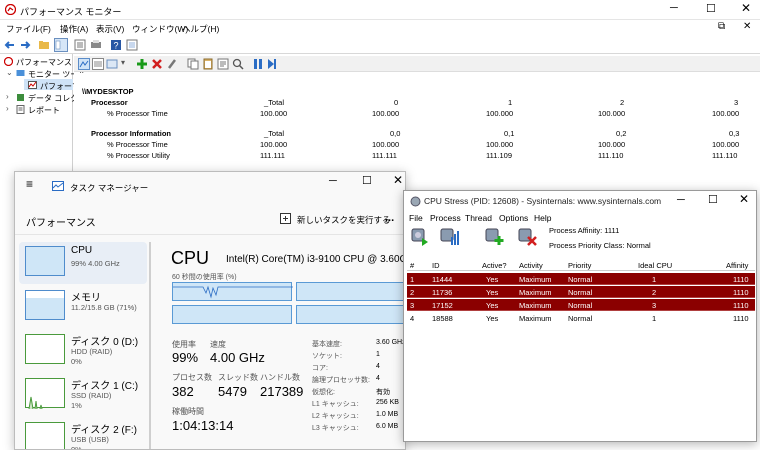 The width and height of the screenshot is (760, 450). I want to click on sidebar-item-disk-0: ディスク 0 (D:) HDD (RAID) 0%, so click(83, 351).